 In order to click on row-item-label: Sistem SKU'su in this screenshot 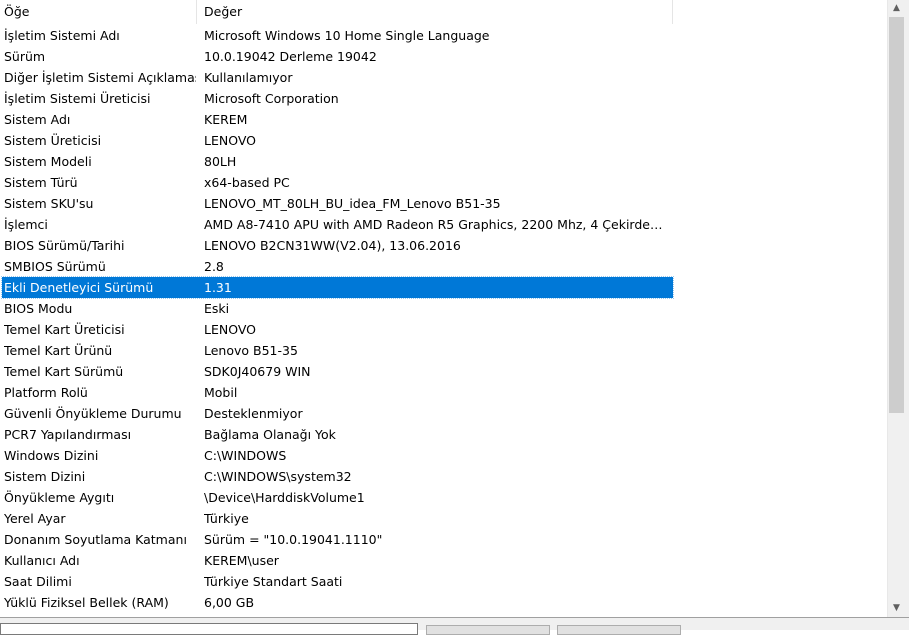, I will do `click(49, 203)`.